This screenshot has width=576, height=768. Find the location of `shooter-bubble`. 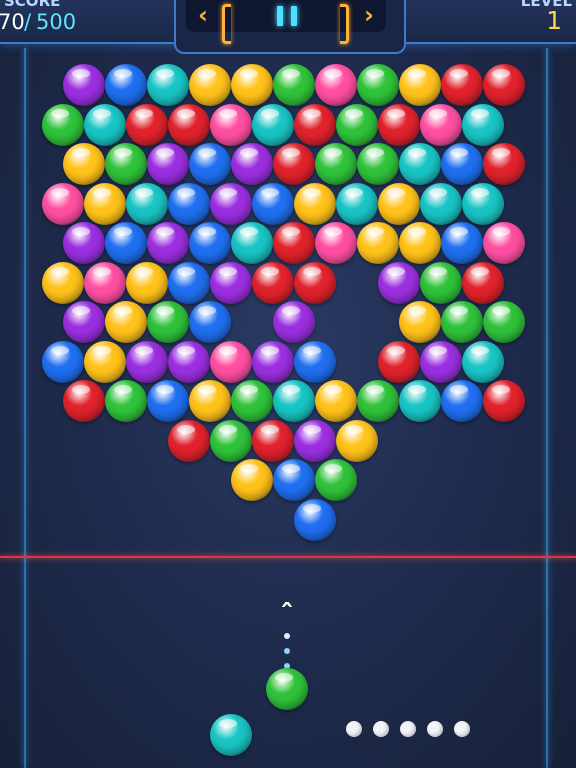

shooter-bubble is located at coordinates (287, 689).